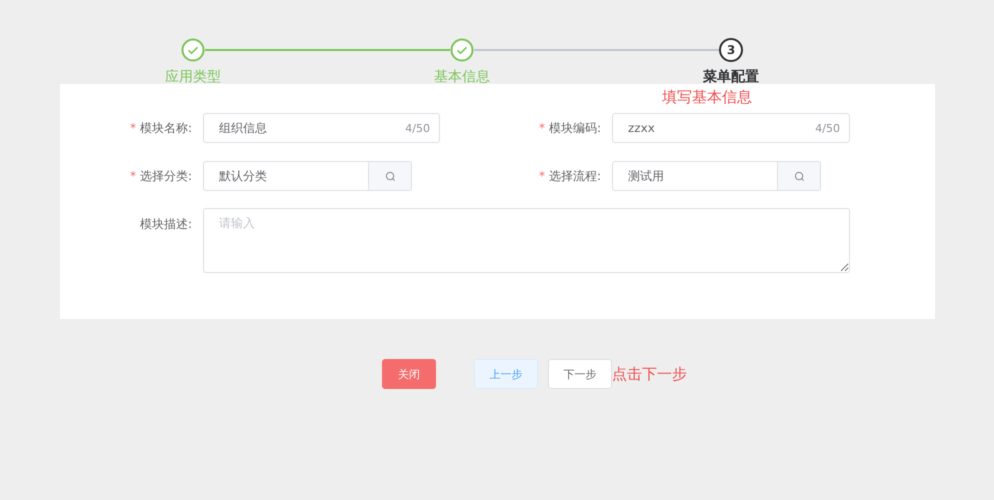  Describe the element at coordinates (166, 224) in the screenshot. I see `field-label: 模块描述:` at that location.